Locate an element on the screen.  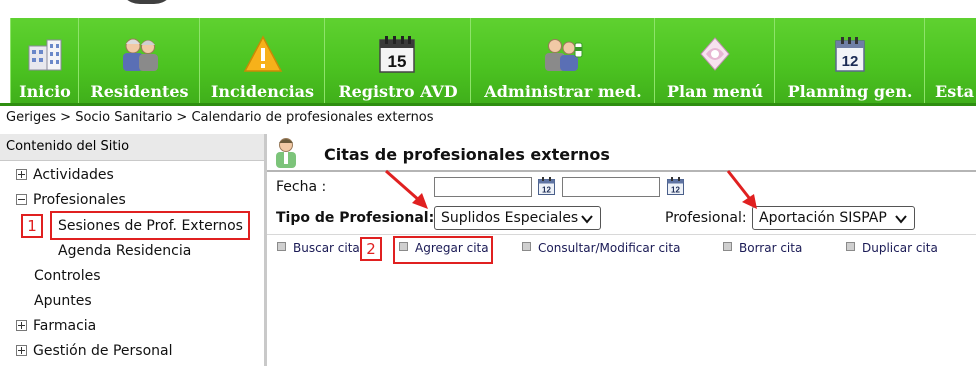
sidebar-item-controles: Controles is located at coordinates (67, 276).